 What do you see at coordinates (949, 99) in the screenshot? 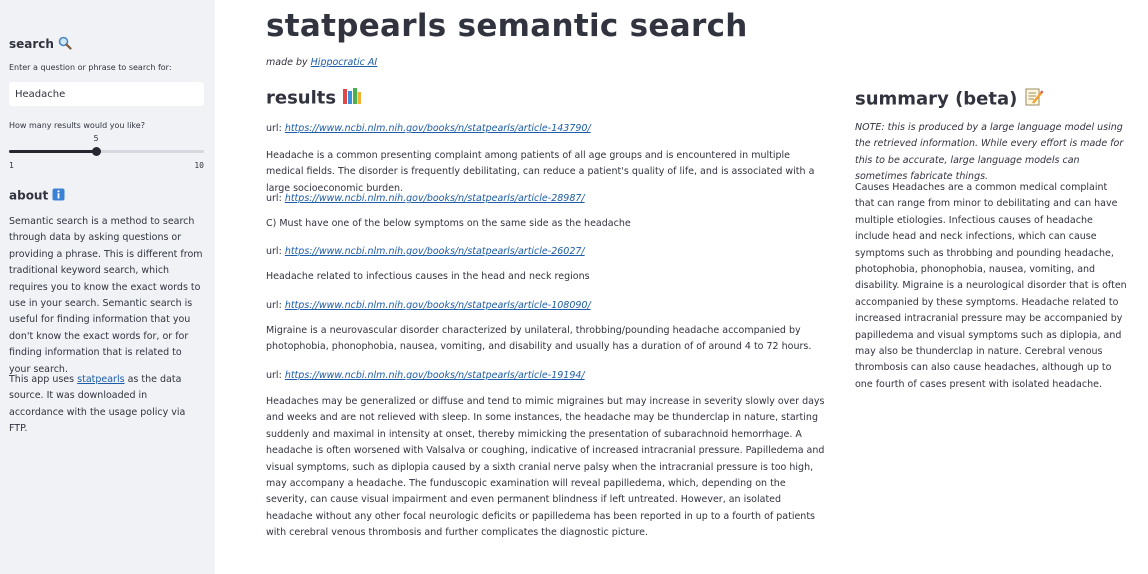
I see `summary-heading: summary (beta)` at bounding box center [949, 99].